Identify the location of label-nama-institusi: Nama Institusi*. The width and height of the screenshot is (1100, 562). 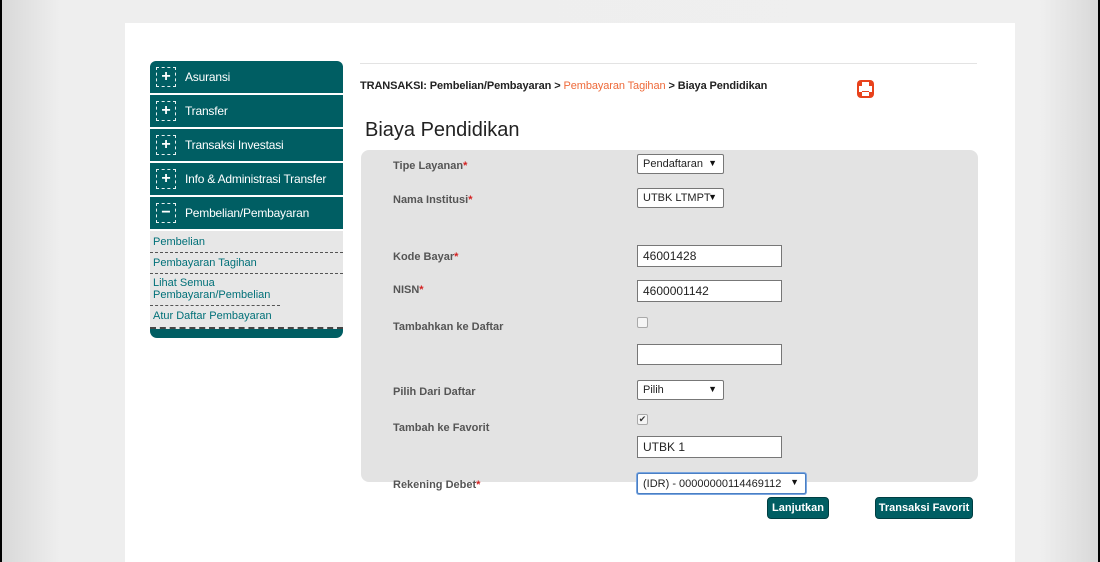
(433, 200).